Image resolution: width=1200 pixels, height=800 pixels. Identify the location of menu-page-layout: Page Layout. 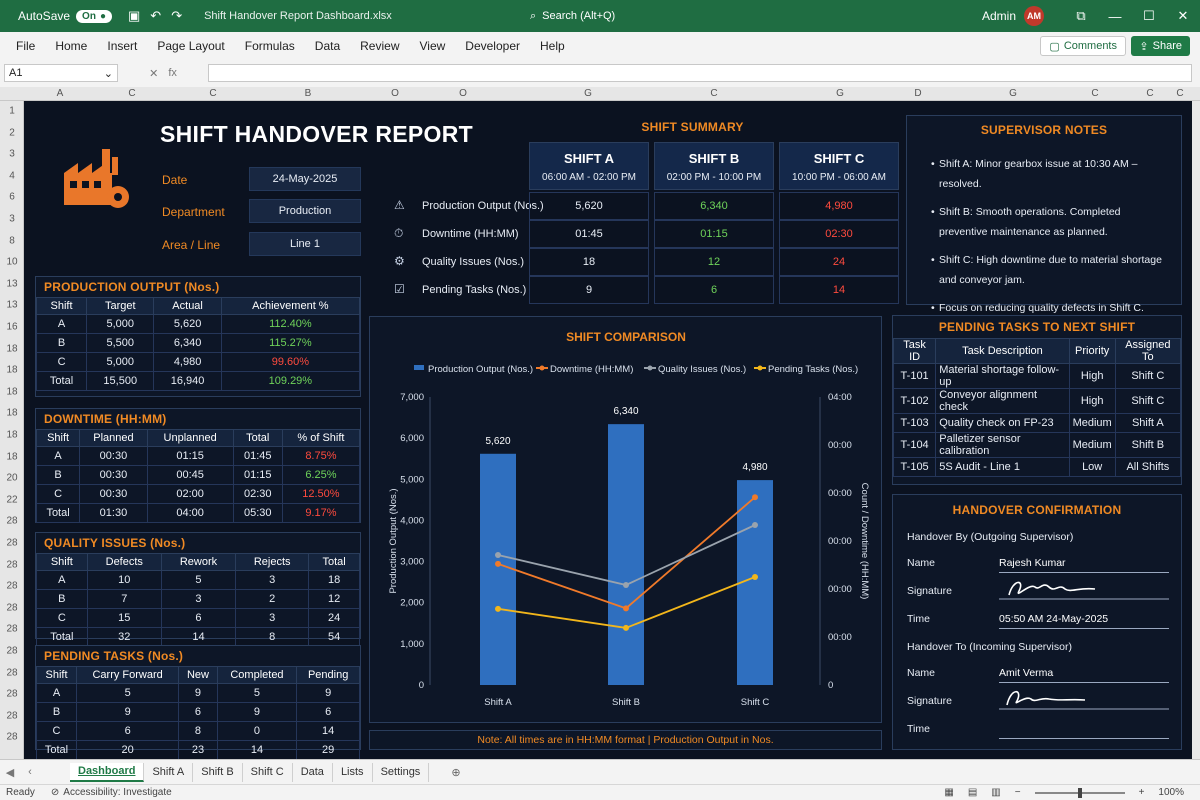
(190, 46).